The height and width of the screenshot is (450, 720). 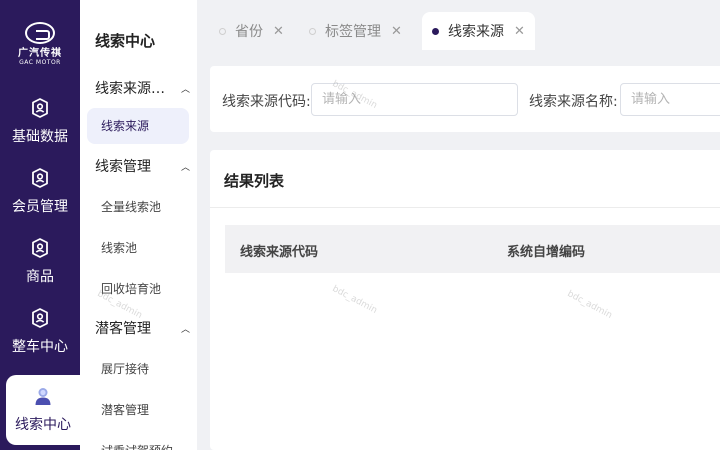 I want to click on menu-item-lead-source: 线索来源, so click(x=138, y=126).